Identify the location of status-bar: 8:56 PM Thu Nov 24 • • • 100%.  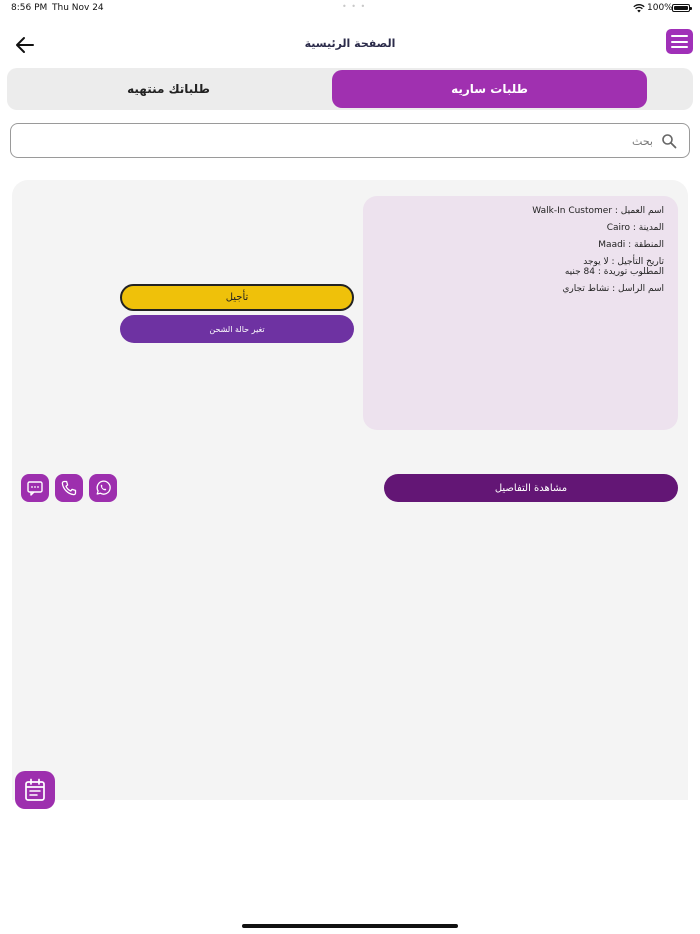
(350, 9).